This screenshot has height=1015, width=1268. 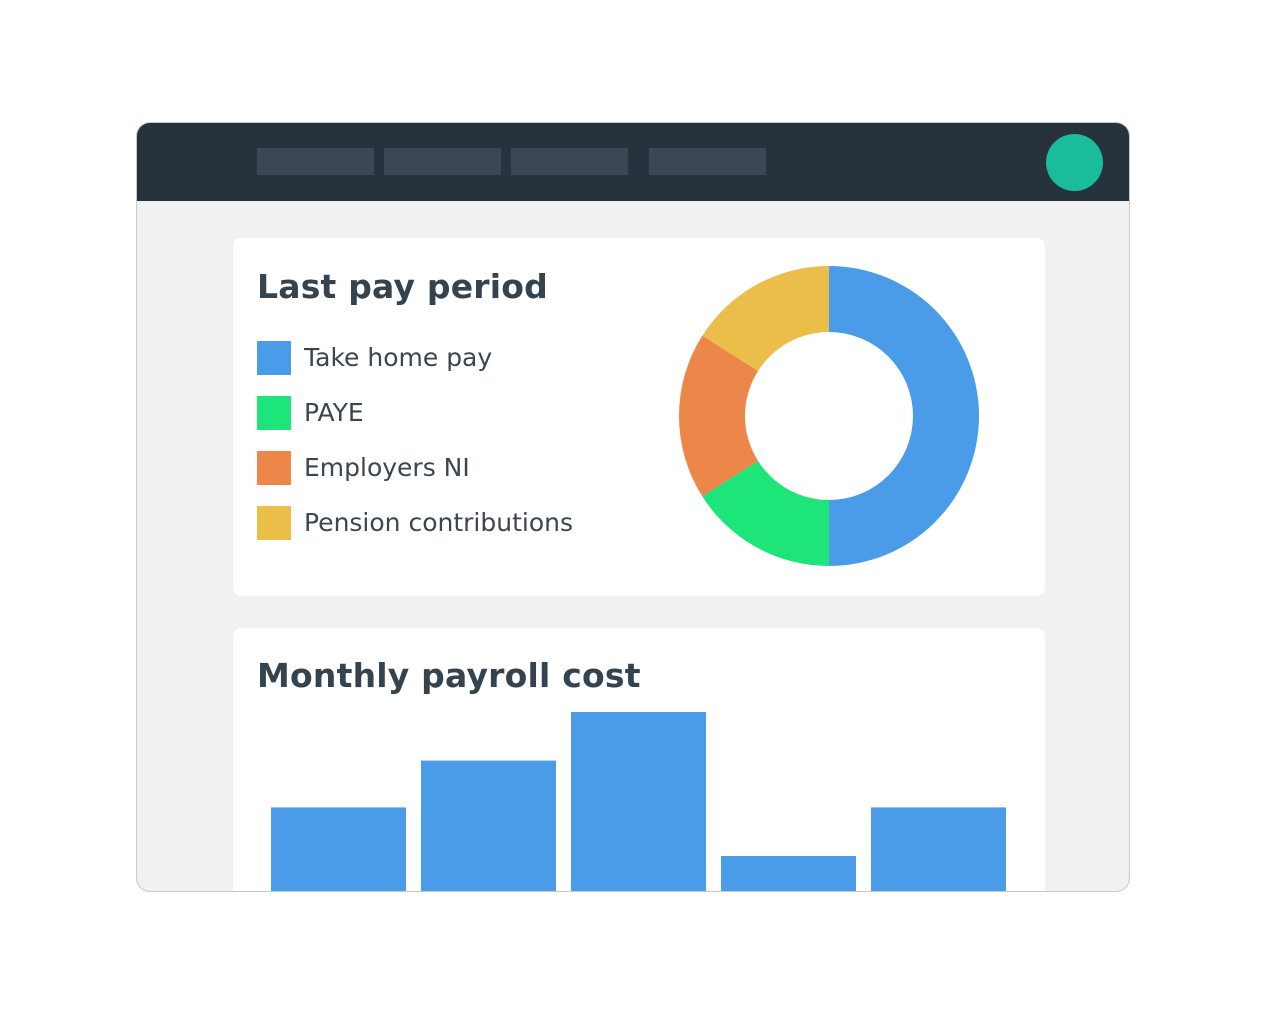 What do you see at coordinates (274, 413) in the screenshot?
I see `legend-swatch-paye` at bounding box center [274, 413].